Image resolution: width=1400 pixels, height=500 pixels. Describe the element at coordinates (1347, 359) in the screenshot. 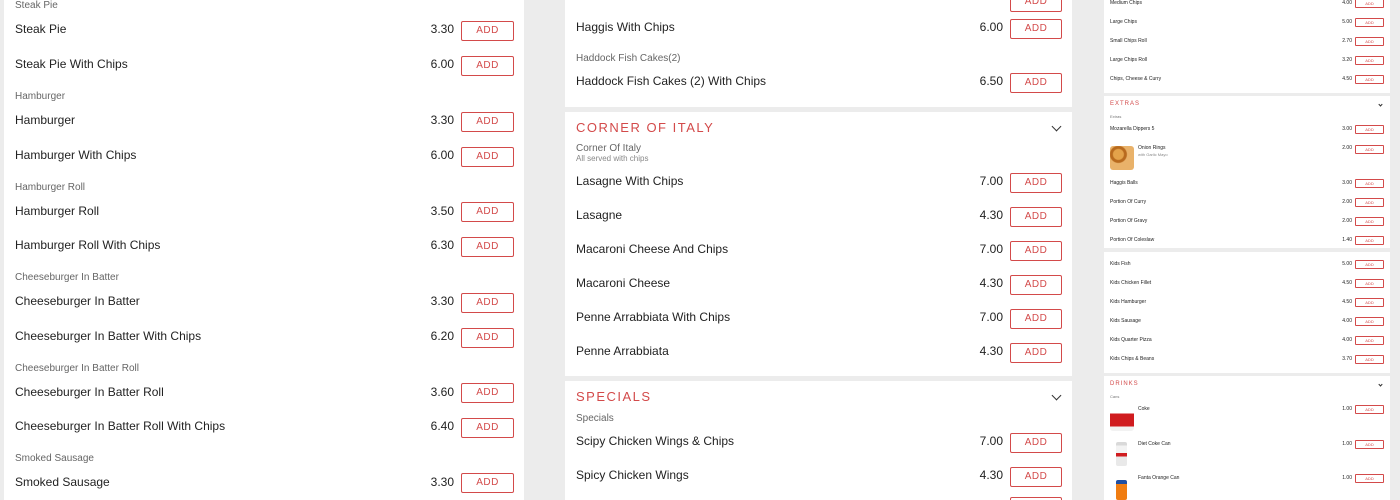

I see `menu-item-price: 3.70` at that location.